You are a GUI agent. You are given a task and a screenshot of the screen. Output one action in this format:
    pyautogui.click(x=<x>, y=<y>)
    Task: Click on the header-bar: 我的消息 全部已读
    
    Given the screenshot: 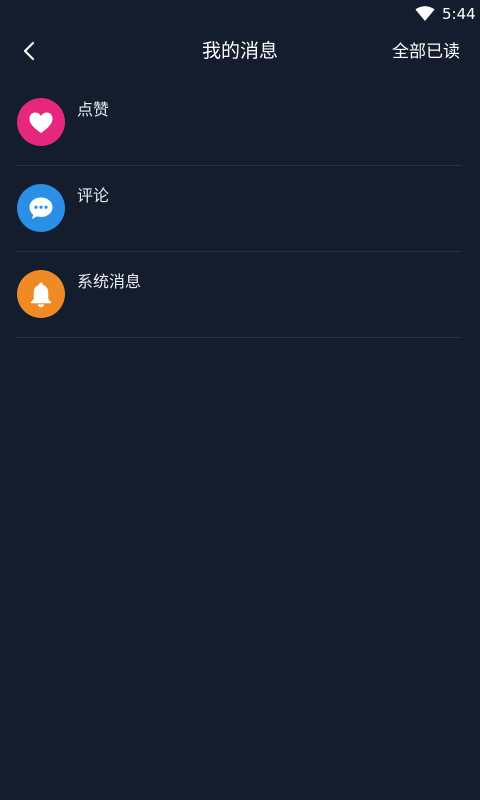 What is the action you would take?
    pyautogui.click(x=240, y=52)
    